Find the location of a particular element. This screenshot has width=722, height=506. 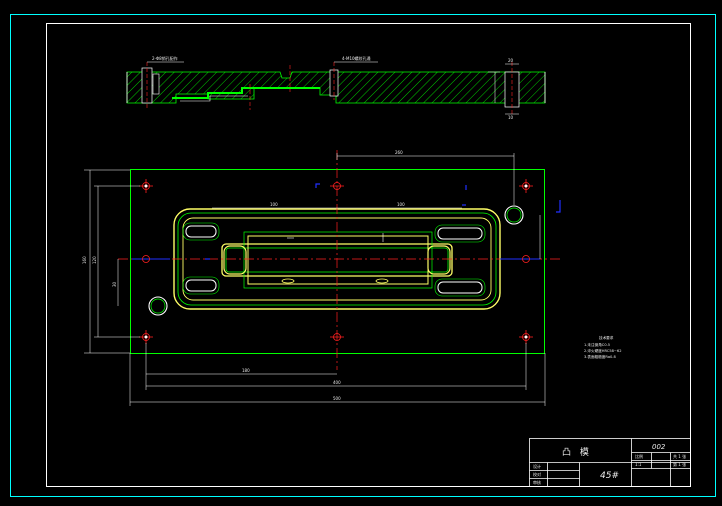

callout-section-left: 2-Φ8销孔配作 is located at coordinates (165, 58).